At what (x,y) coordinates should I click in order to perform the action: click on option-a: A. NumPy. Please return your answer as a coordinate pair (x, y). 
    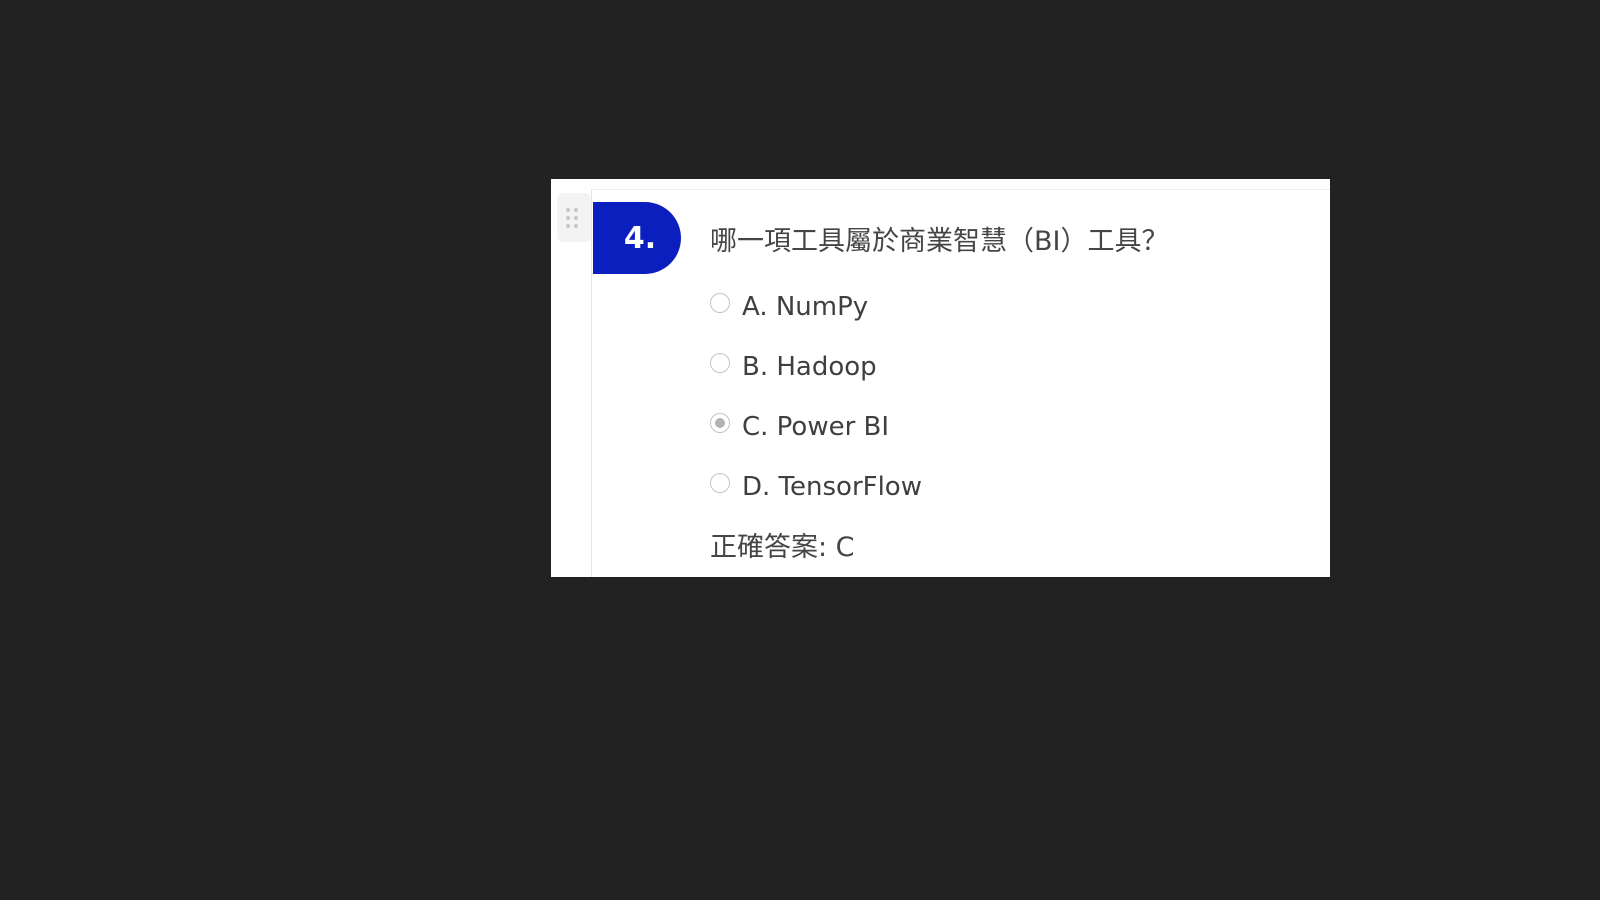
    Looking at the image, I should click on (789, 307).